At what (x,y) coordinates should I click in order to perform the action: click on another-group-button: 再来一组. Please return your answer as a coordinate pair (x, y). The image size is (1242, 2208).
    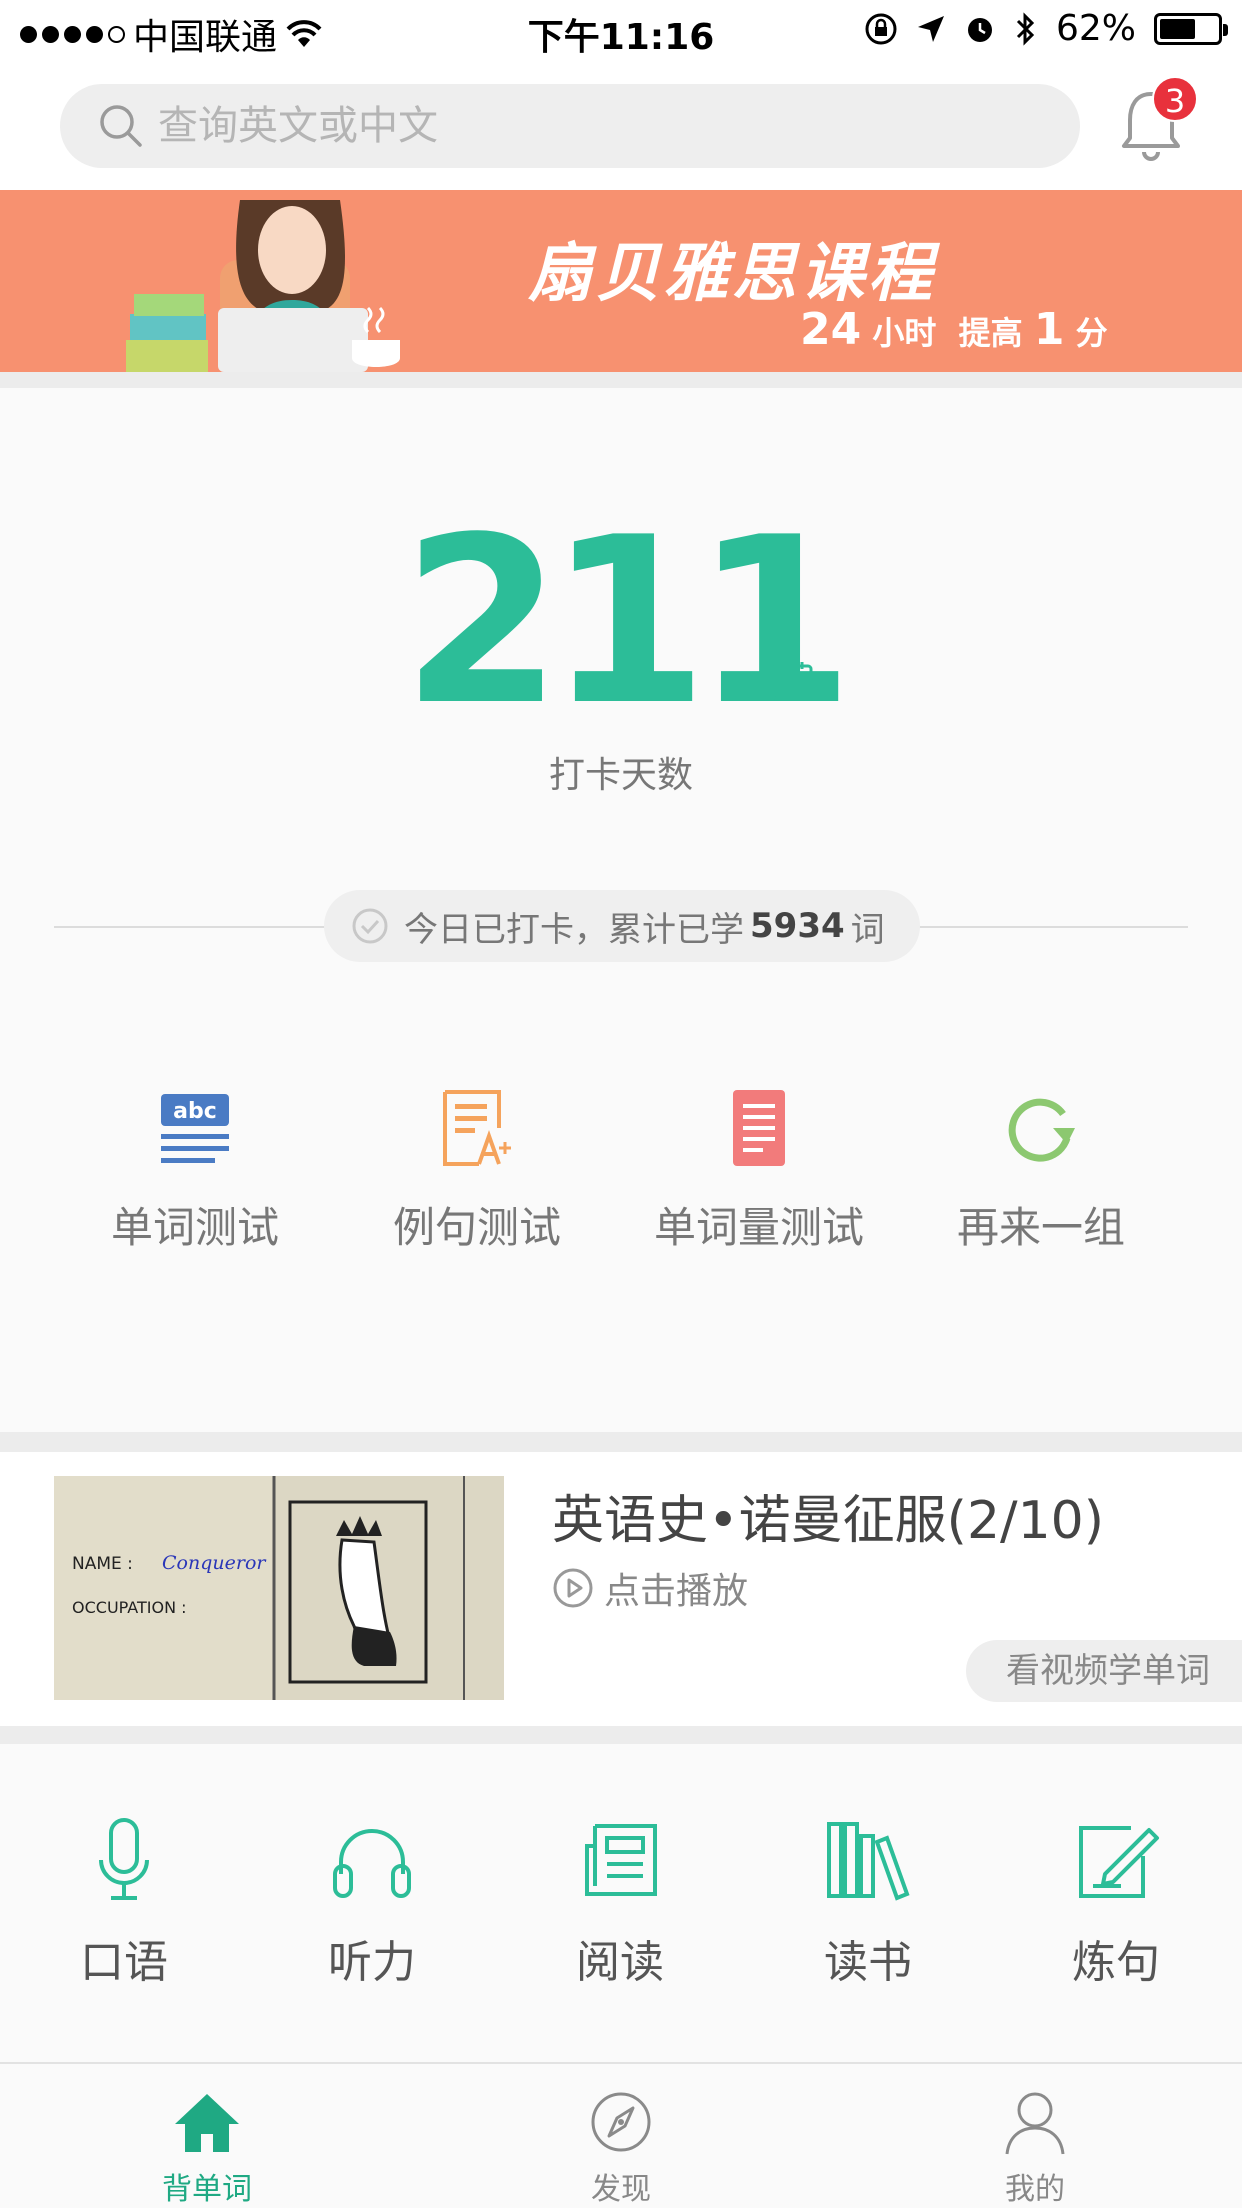
    Looking at the image, I should click on (1041, 1171).